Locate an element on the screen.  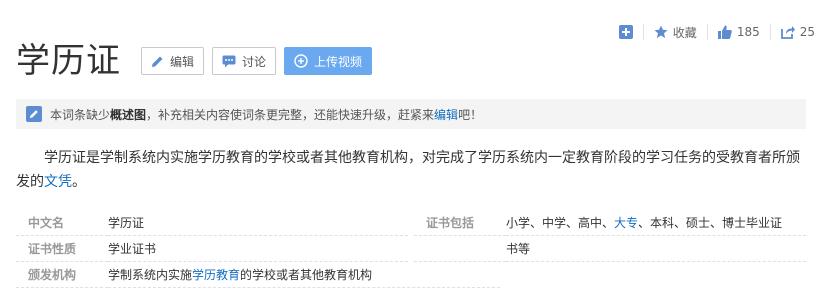
info-link-dazhuan: 大专 is located at coordinates (626, 222).